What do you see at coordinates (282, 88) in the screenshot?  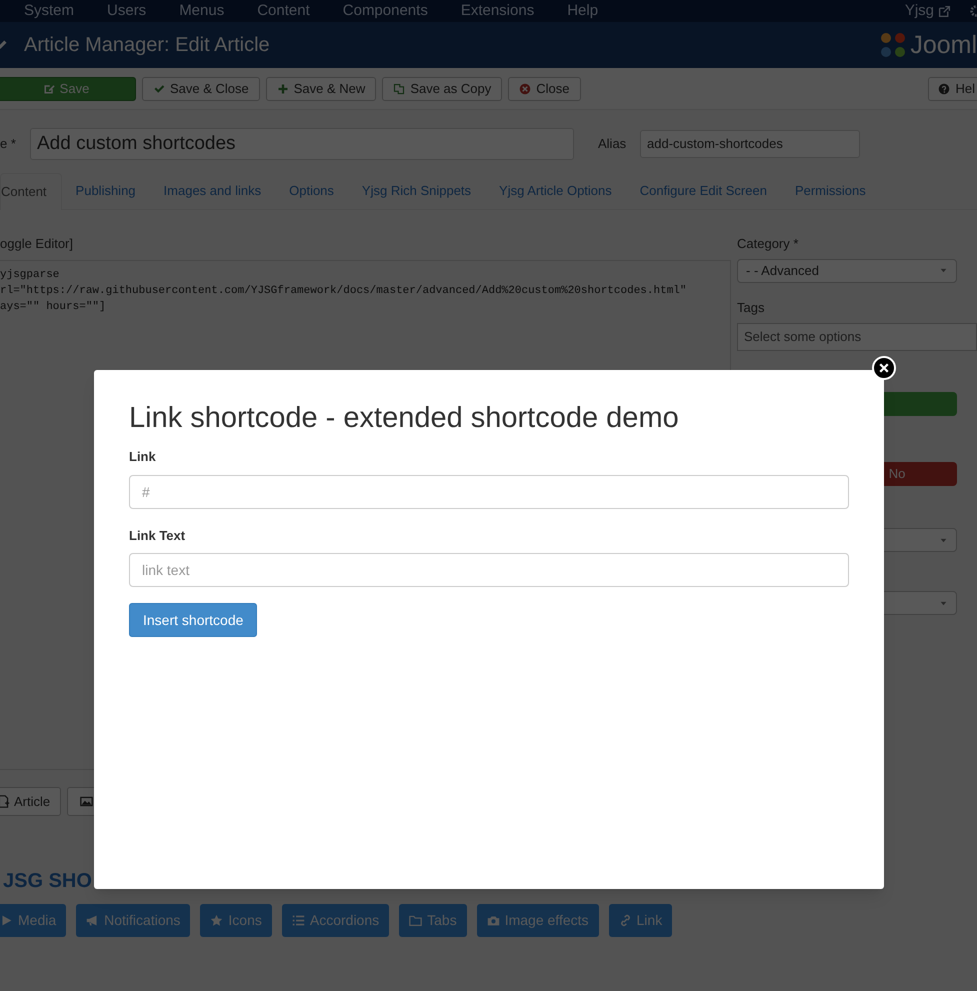 I see `plus-icon` at bounding box center [282, 88].